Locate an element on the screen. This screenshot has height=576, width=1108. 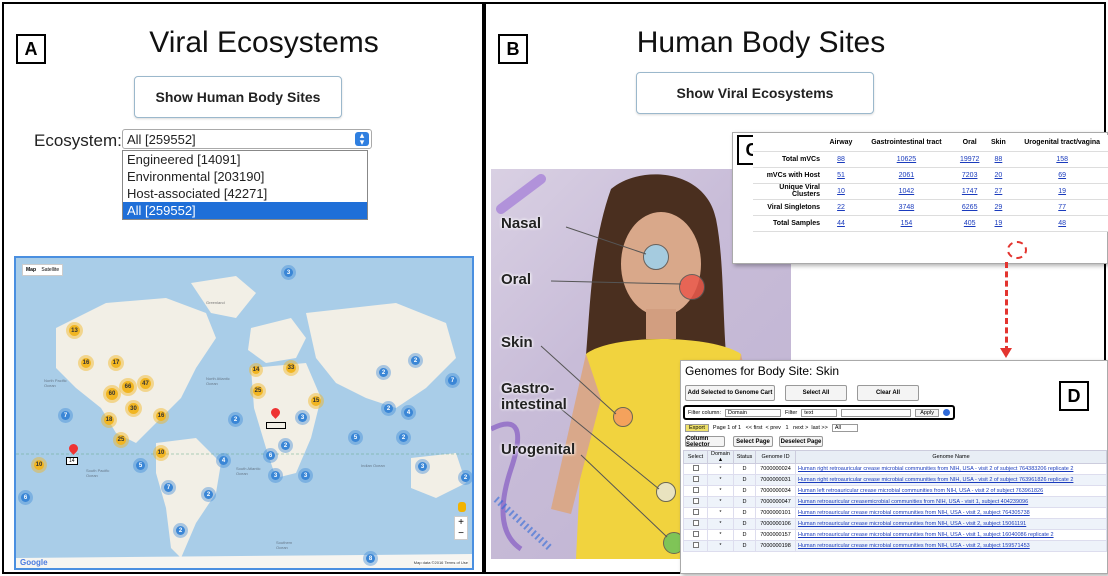
satellite-tab: Satellite is located at coordinates (50, 270).